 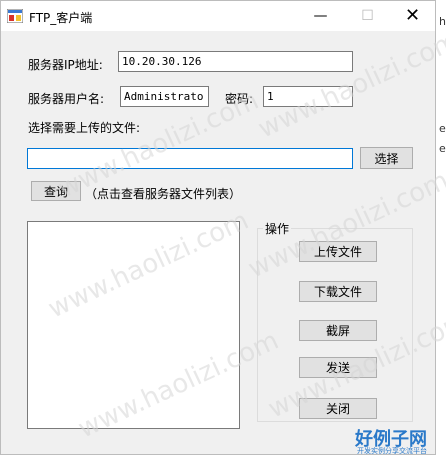 I want to click on server-user-input, so click(x=164, y=96).